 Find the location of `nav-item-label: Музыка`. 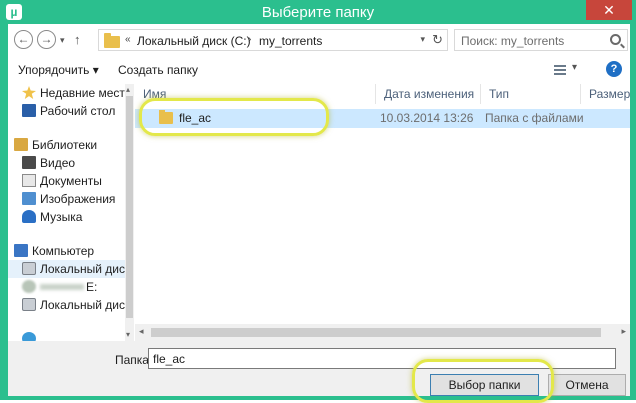

nav-item-label: Музыка is located at coordinates (61, 217).